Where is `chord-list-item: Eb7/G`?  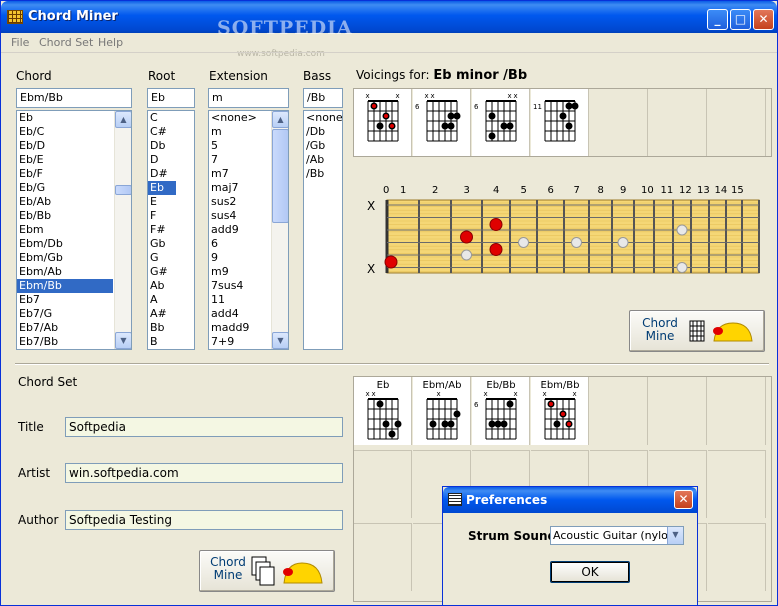 chord-list-item: Eb7/G is located at coordinates (65, 314).